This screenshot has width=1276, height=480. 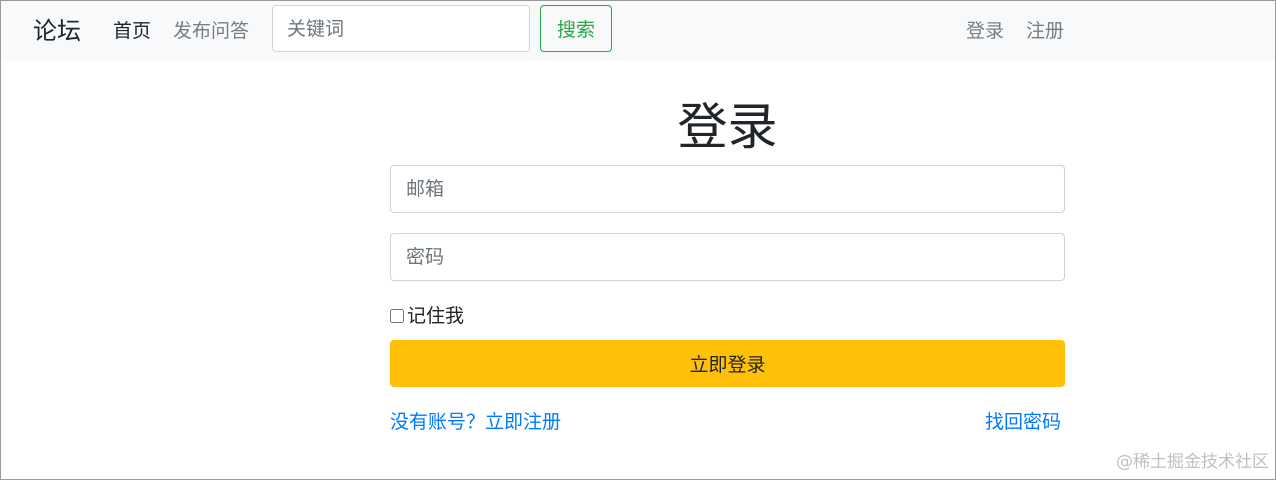 I want to click on nav-link-register: 注册, so click(x=1045, y=31).